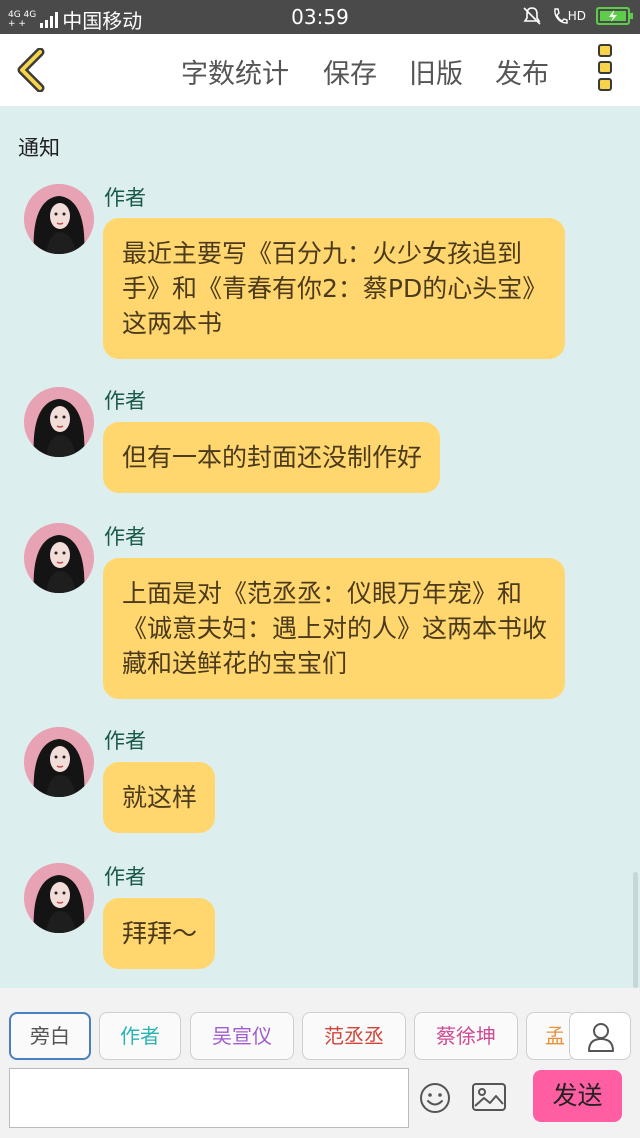 The image size is (640, 1138). I want to click on role-chip-label: 作者, so click(140, 1036).